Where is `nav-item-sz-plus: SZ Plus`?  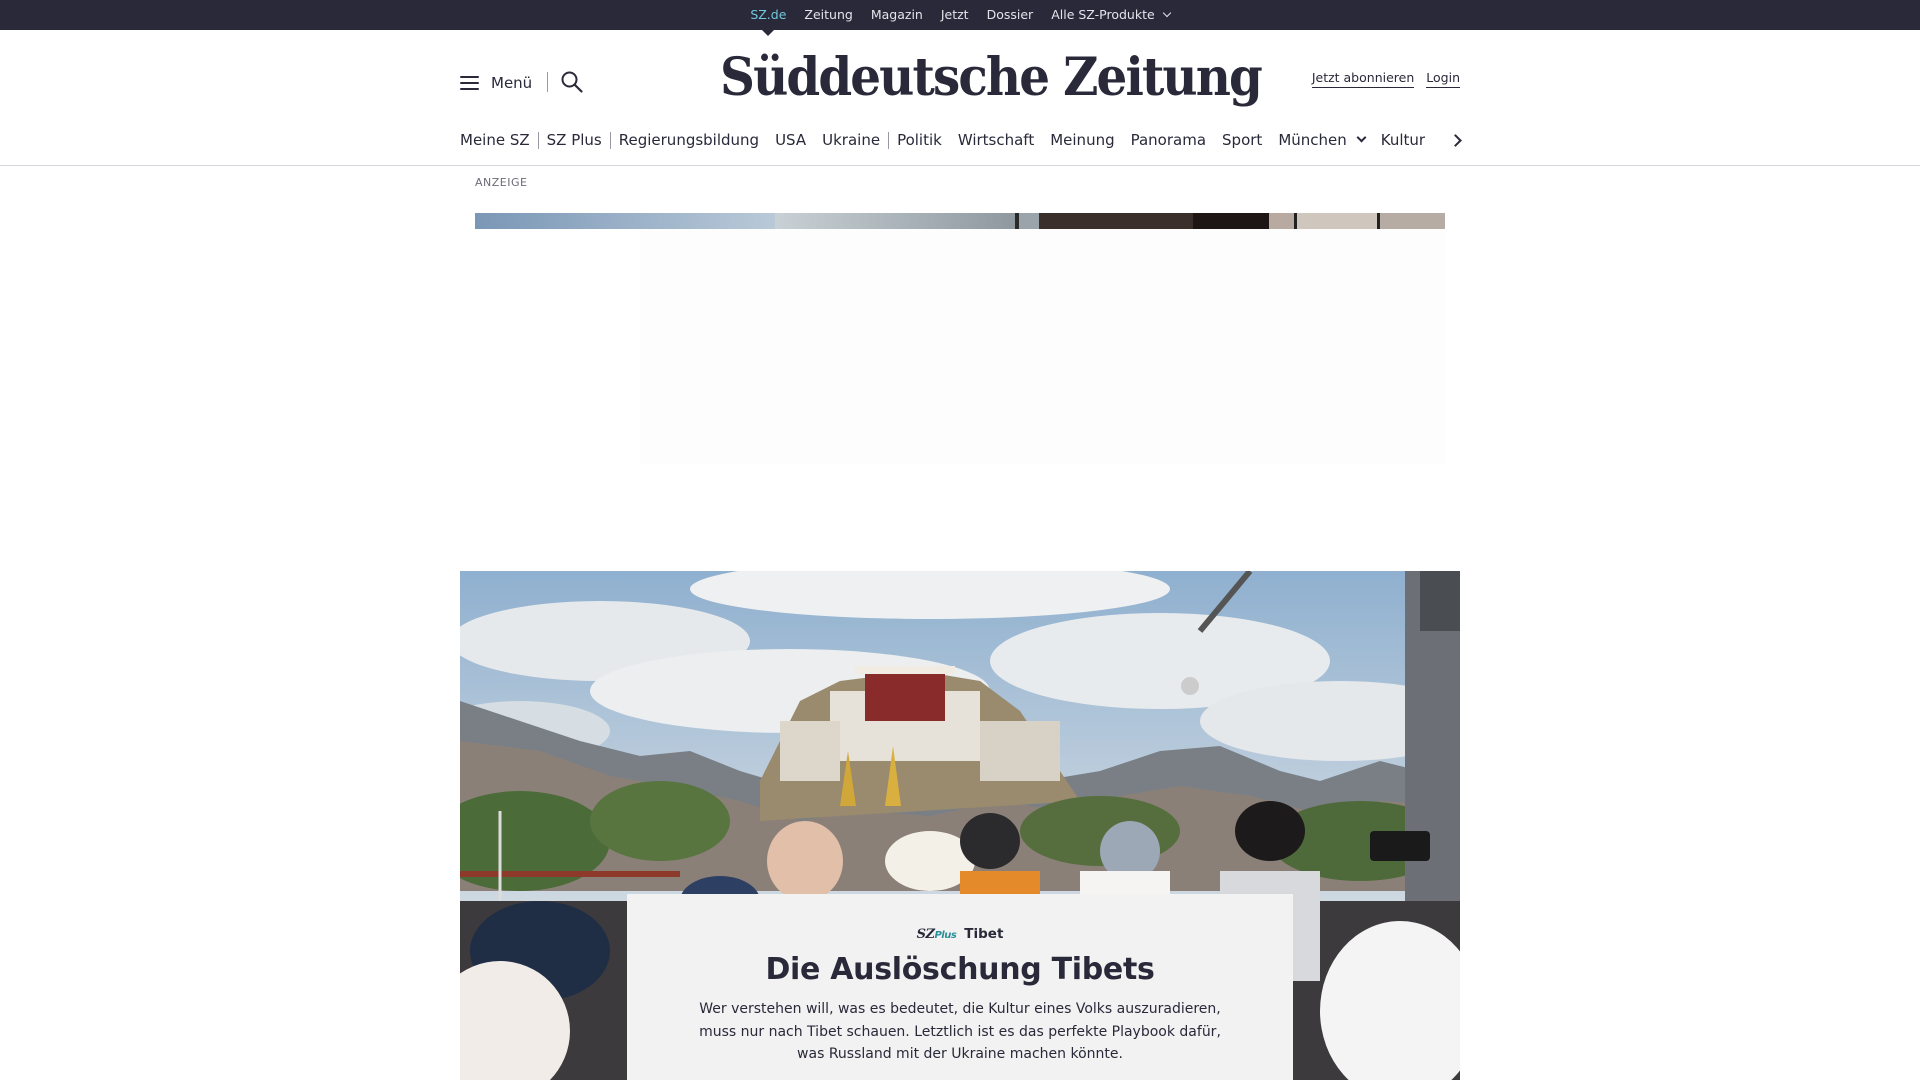
nav-item-sz-plus: SZ Plus is located at coordinates (574, 140).